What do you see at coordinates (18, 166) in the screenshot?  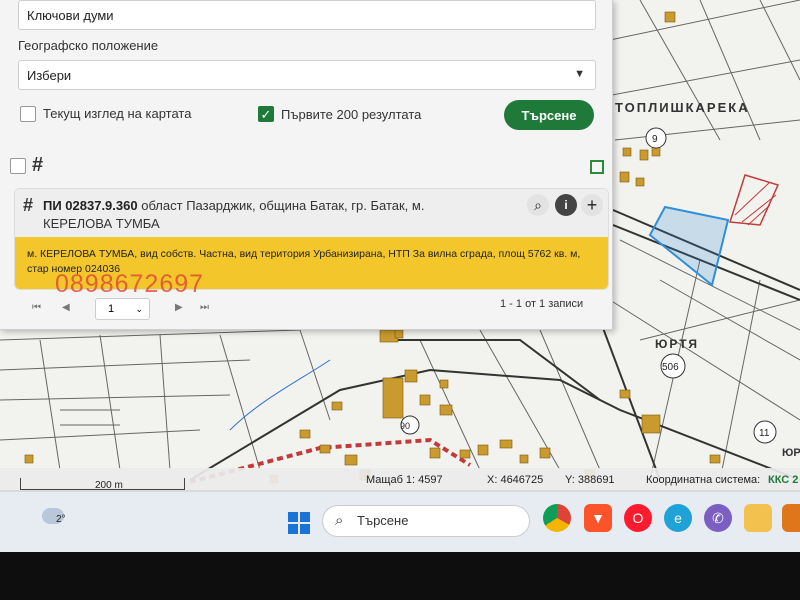 I see `select-all-checkbox` at bounding box center [18, 166].